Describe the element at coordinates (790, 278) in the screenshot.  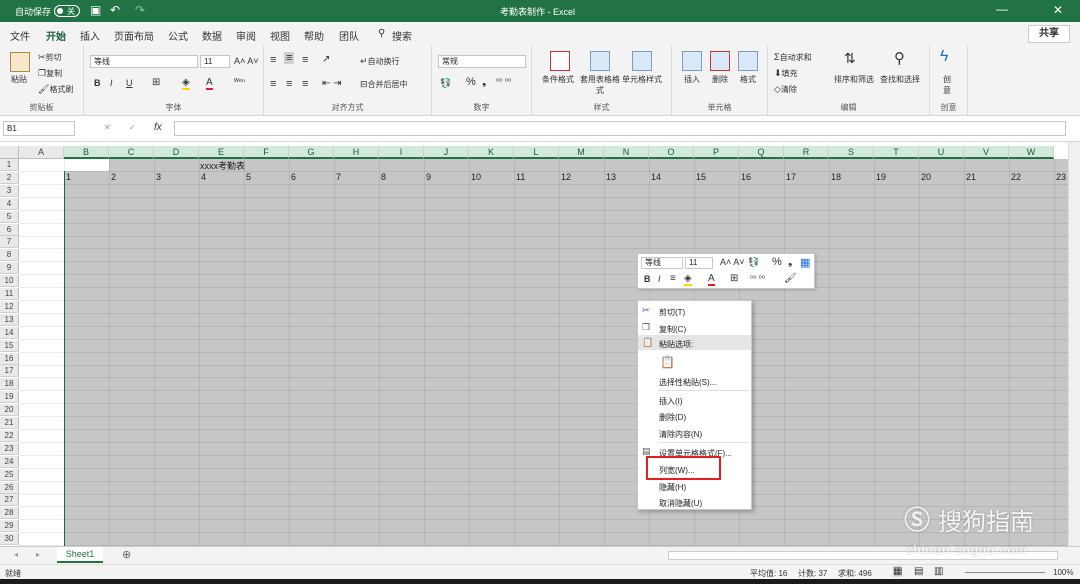
I see `mini-brush-icon: 🖌` at that location.